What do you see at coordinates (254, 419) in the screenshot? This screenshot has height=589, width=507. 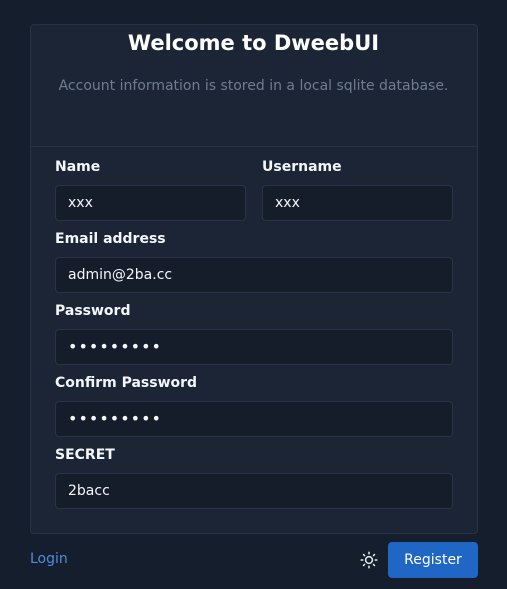 I see `confirm-password-input: •••••••••` at bounding box center [254, 419].